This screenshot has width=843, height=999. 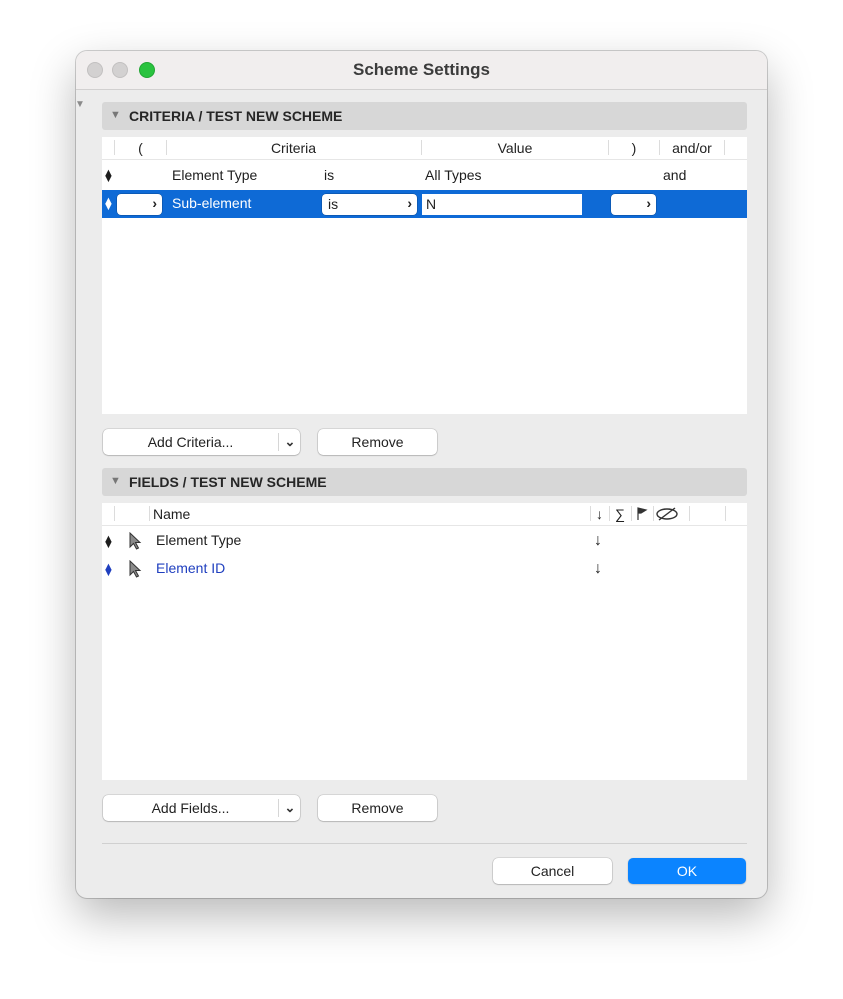 What do you see at coordinates (190, 568) in the screenshot?
I see `field-name: Element ID` at bounding box center [190, 568].